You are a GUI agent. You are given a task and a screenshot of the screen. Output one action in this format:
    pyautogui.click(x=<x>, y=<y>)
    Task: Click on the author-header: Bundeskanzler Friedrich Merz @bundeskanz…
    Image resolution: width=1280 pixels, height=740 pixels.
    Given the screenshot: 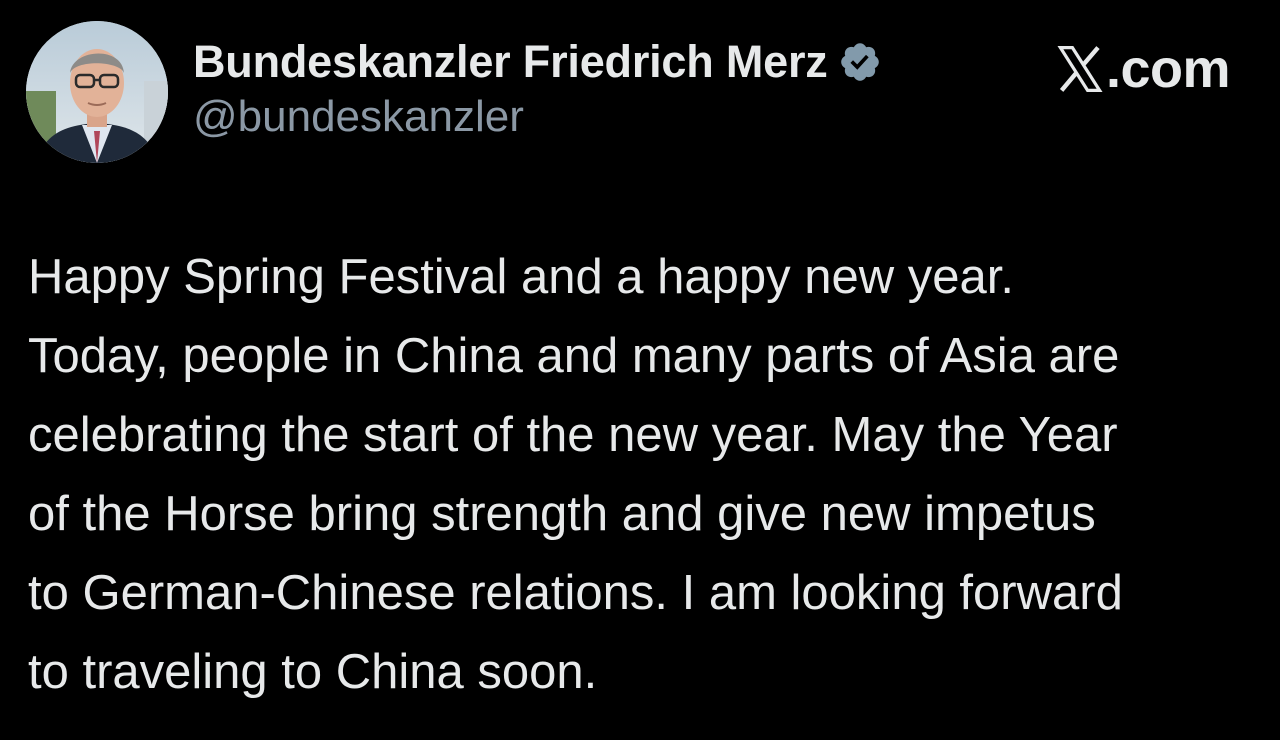 What is the action you would take?
    pyautogui.click(x=537, y=89)
    